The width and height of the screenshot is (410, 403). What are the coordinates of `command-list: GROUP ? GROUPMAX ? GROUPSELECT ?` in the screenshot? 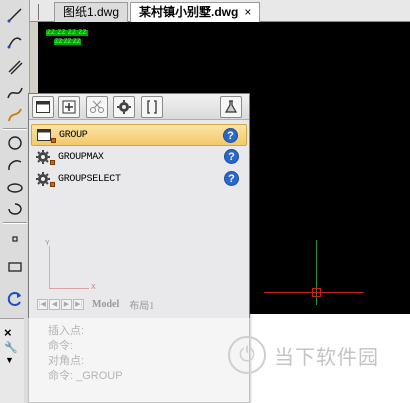 It's located at (139, 157).